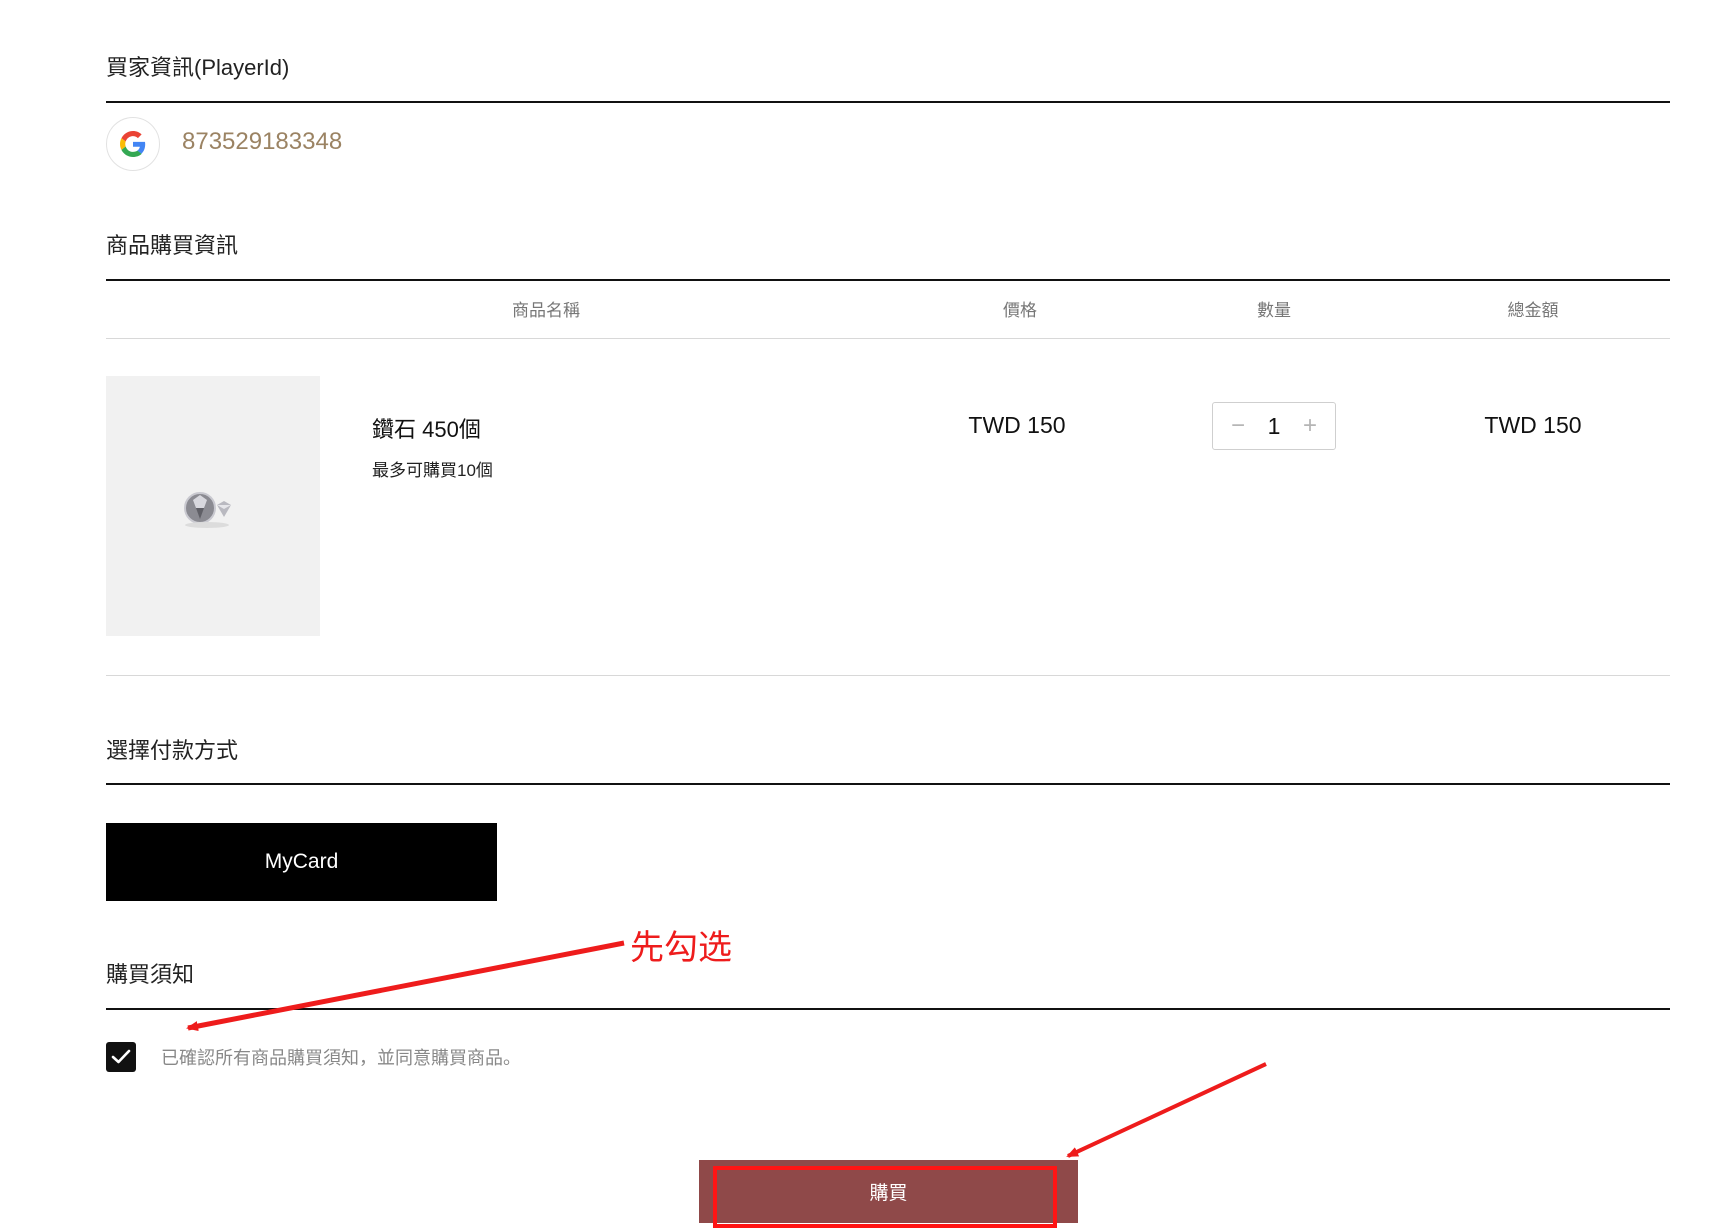 This screenshot has height=1228, width=1715. I want to click on column-header-price: 價格, so click(1020, 310).